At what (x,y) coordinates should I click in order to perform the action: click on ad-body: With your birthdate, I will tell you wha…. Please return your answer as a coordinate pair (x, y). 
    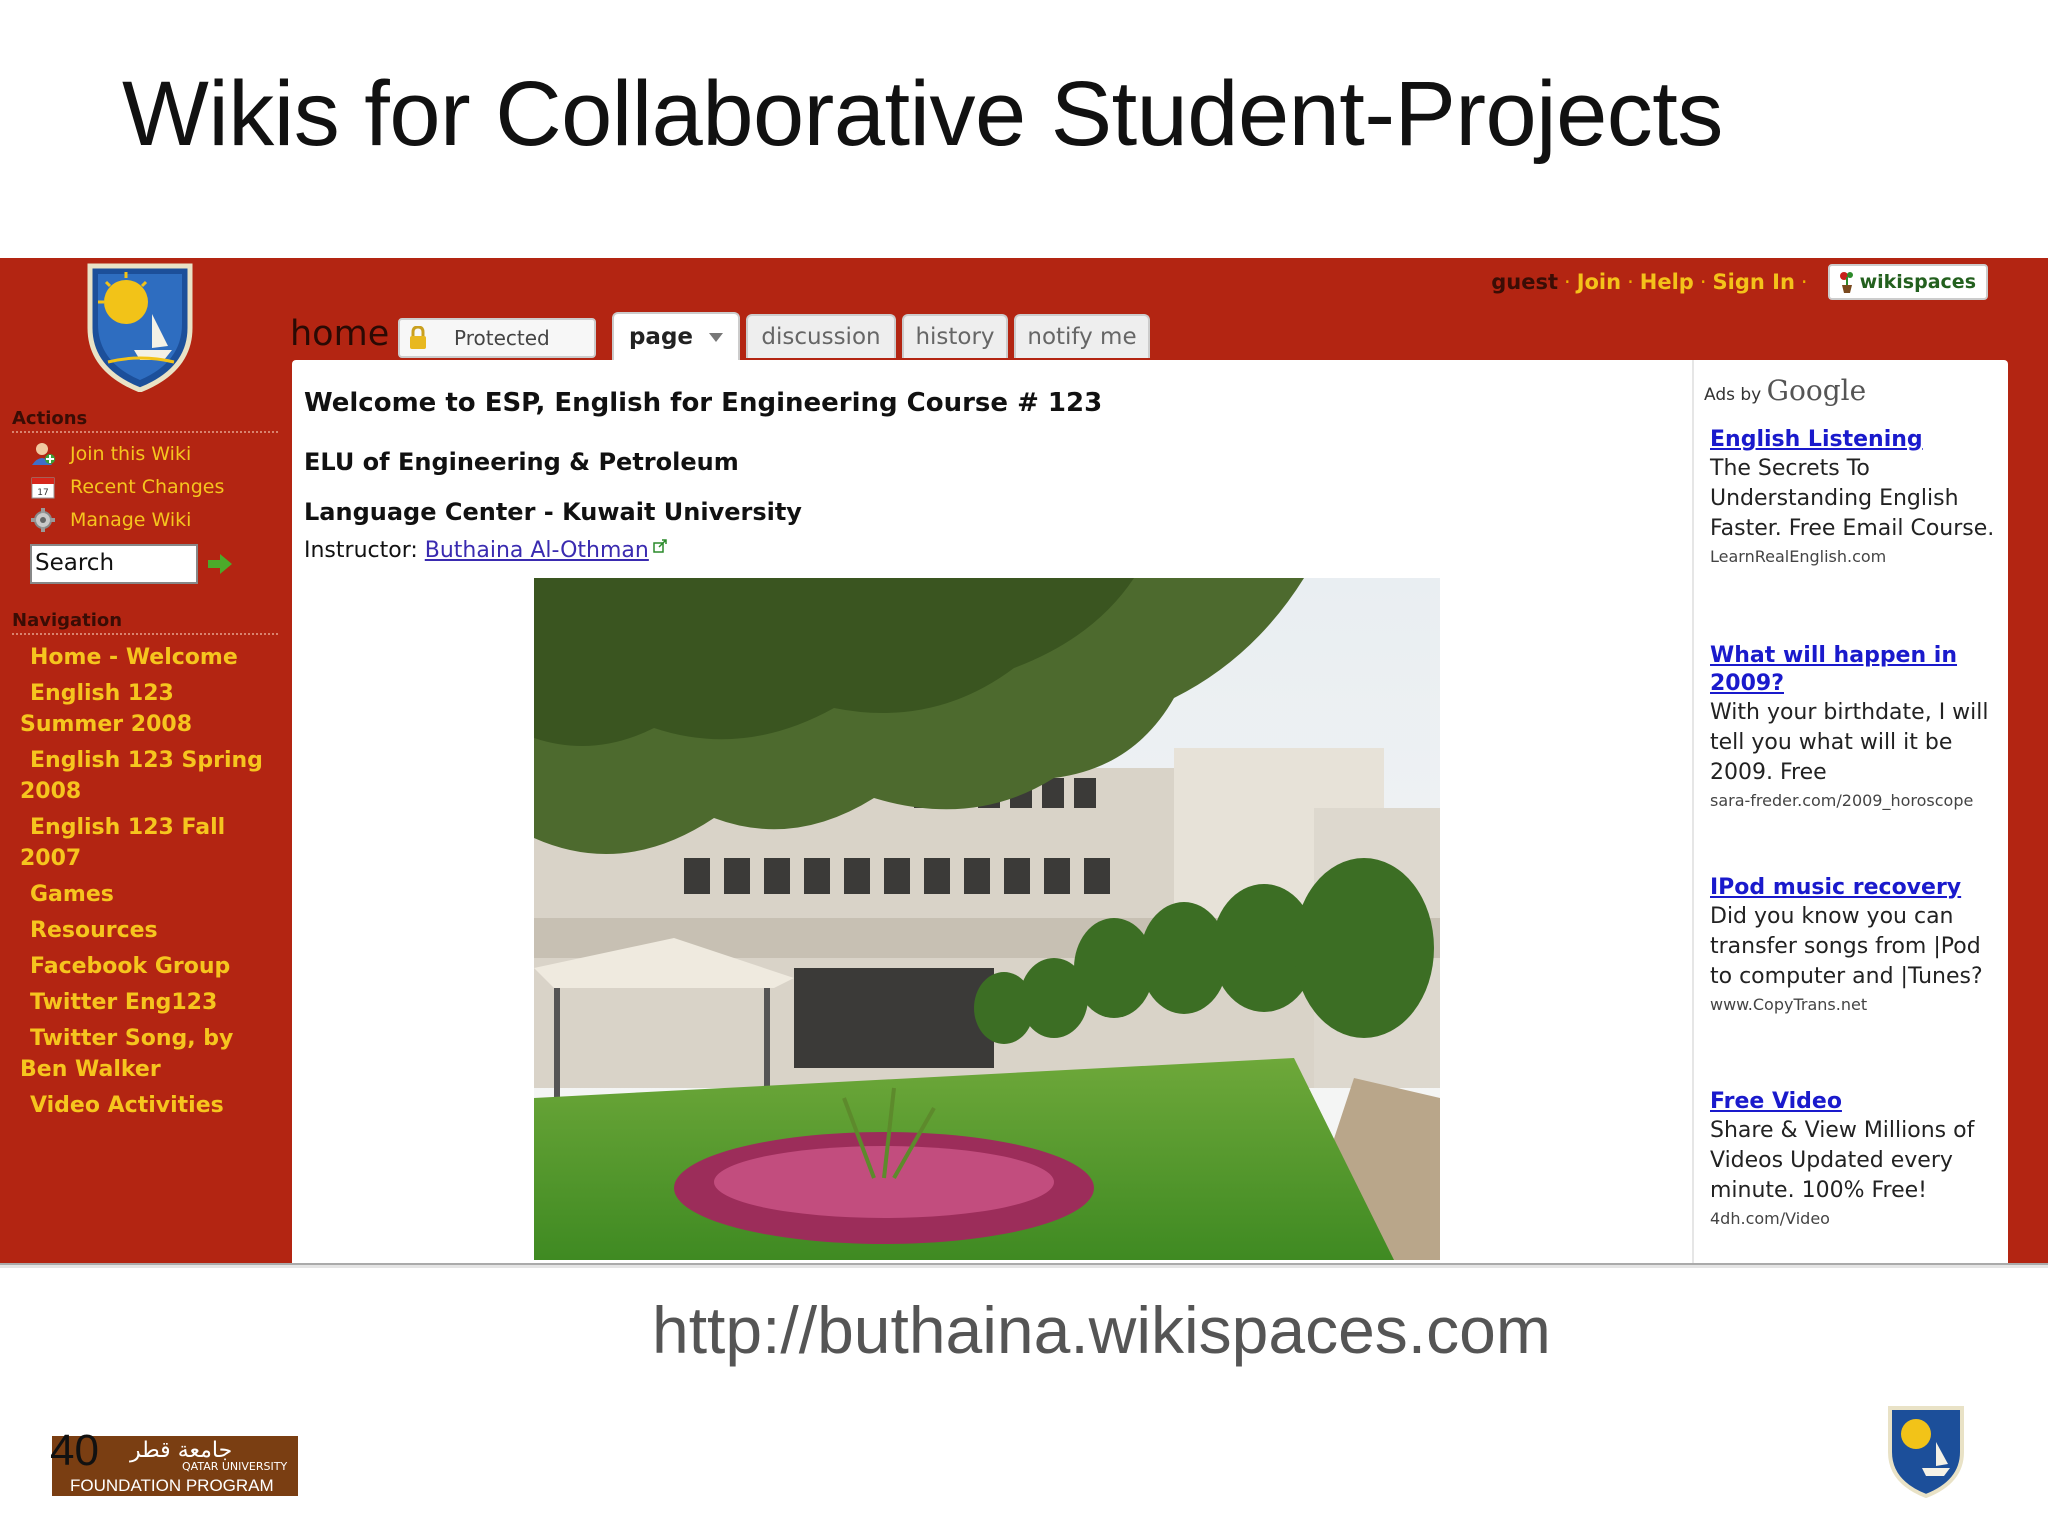
    Looking at the image, I should click on (1849, 742).